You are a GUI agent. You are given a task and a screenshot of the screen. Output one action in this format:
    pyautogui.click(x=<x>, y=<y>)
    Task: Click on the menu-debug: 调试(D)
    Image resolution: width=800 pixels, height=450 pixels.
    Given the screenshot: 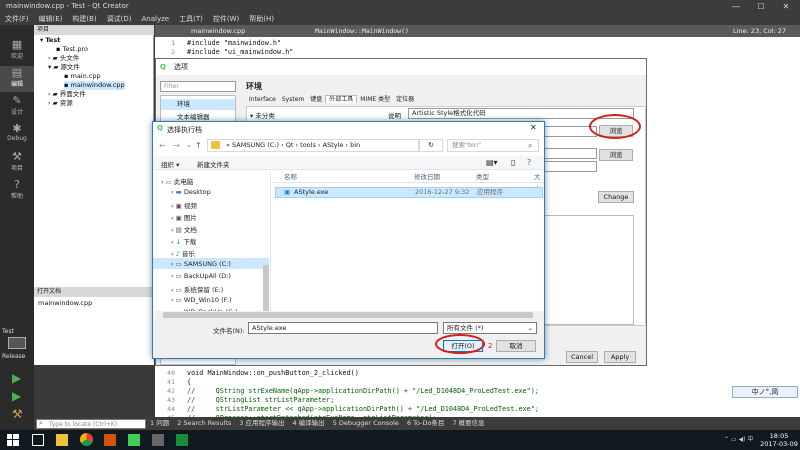 What is the action you would take?
    pyautogui.click(x=119, y=19)
    